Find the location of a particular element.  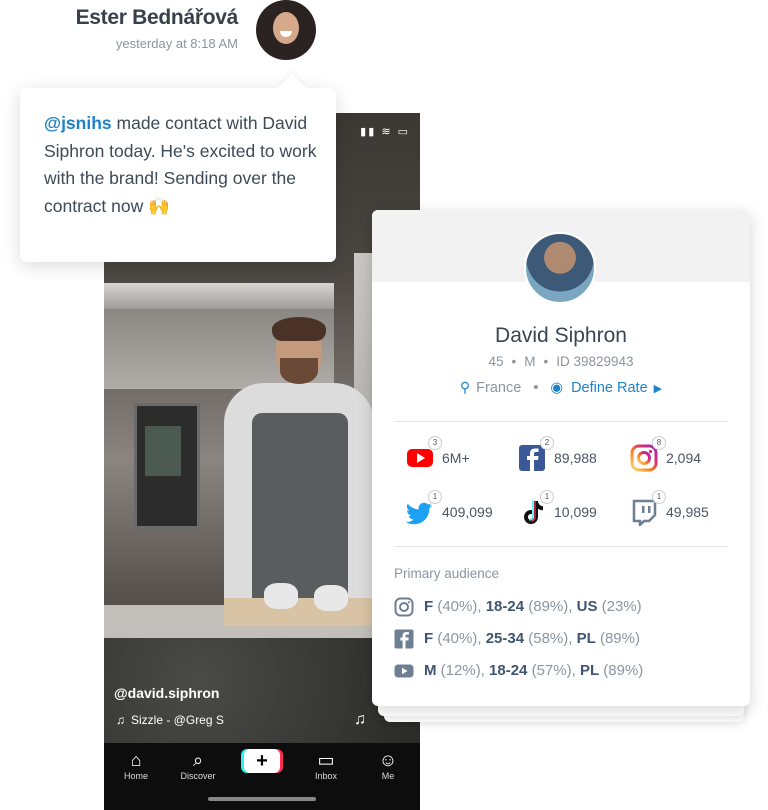

audience-gender: M is located at coordinates (430, 670).